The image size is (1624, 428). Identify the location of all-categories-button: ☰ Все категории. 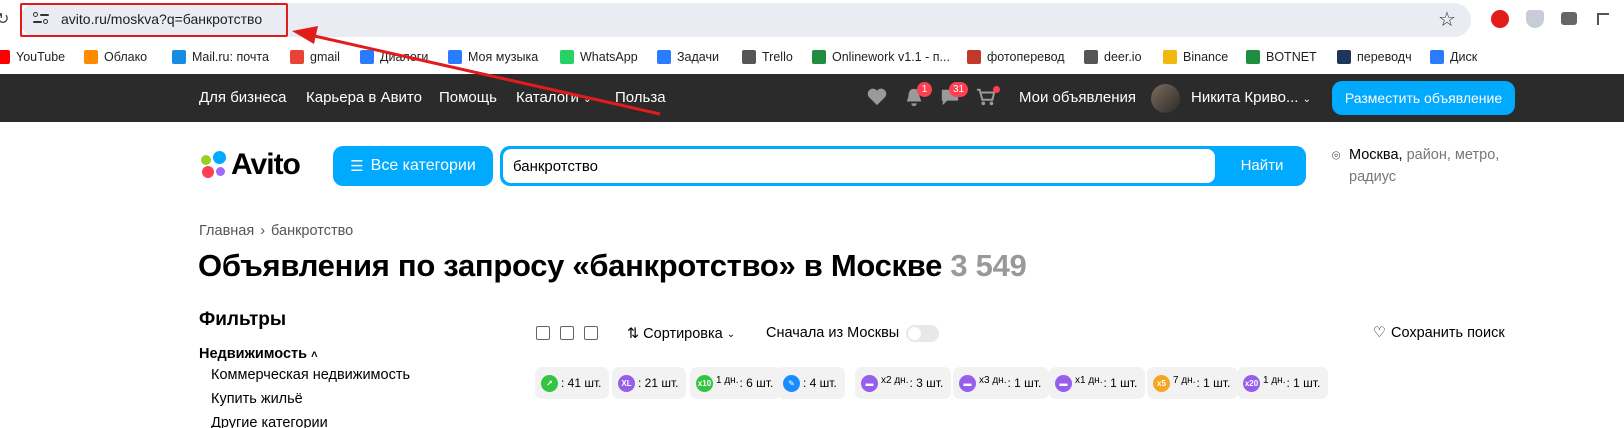
(413, 166).